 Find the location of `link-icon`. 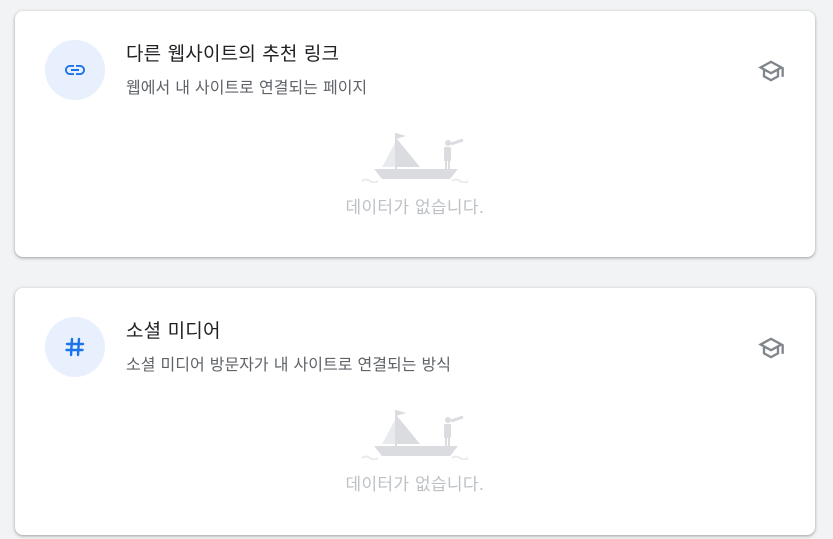

link-icon is located at coordinates (75, 70).